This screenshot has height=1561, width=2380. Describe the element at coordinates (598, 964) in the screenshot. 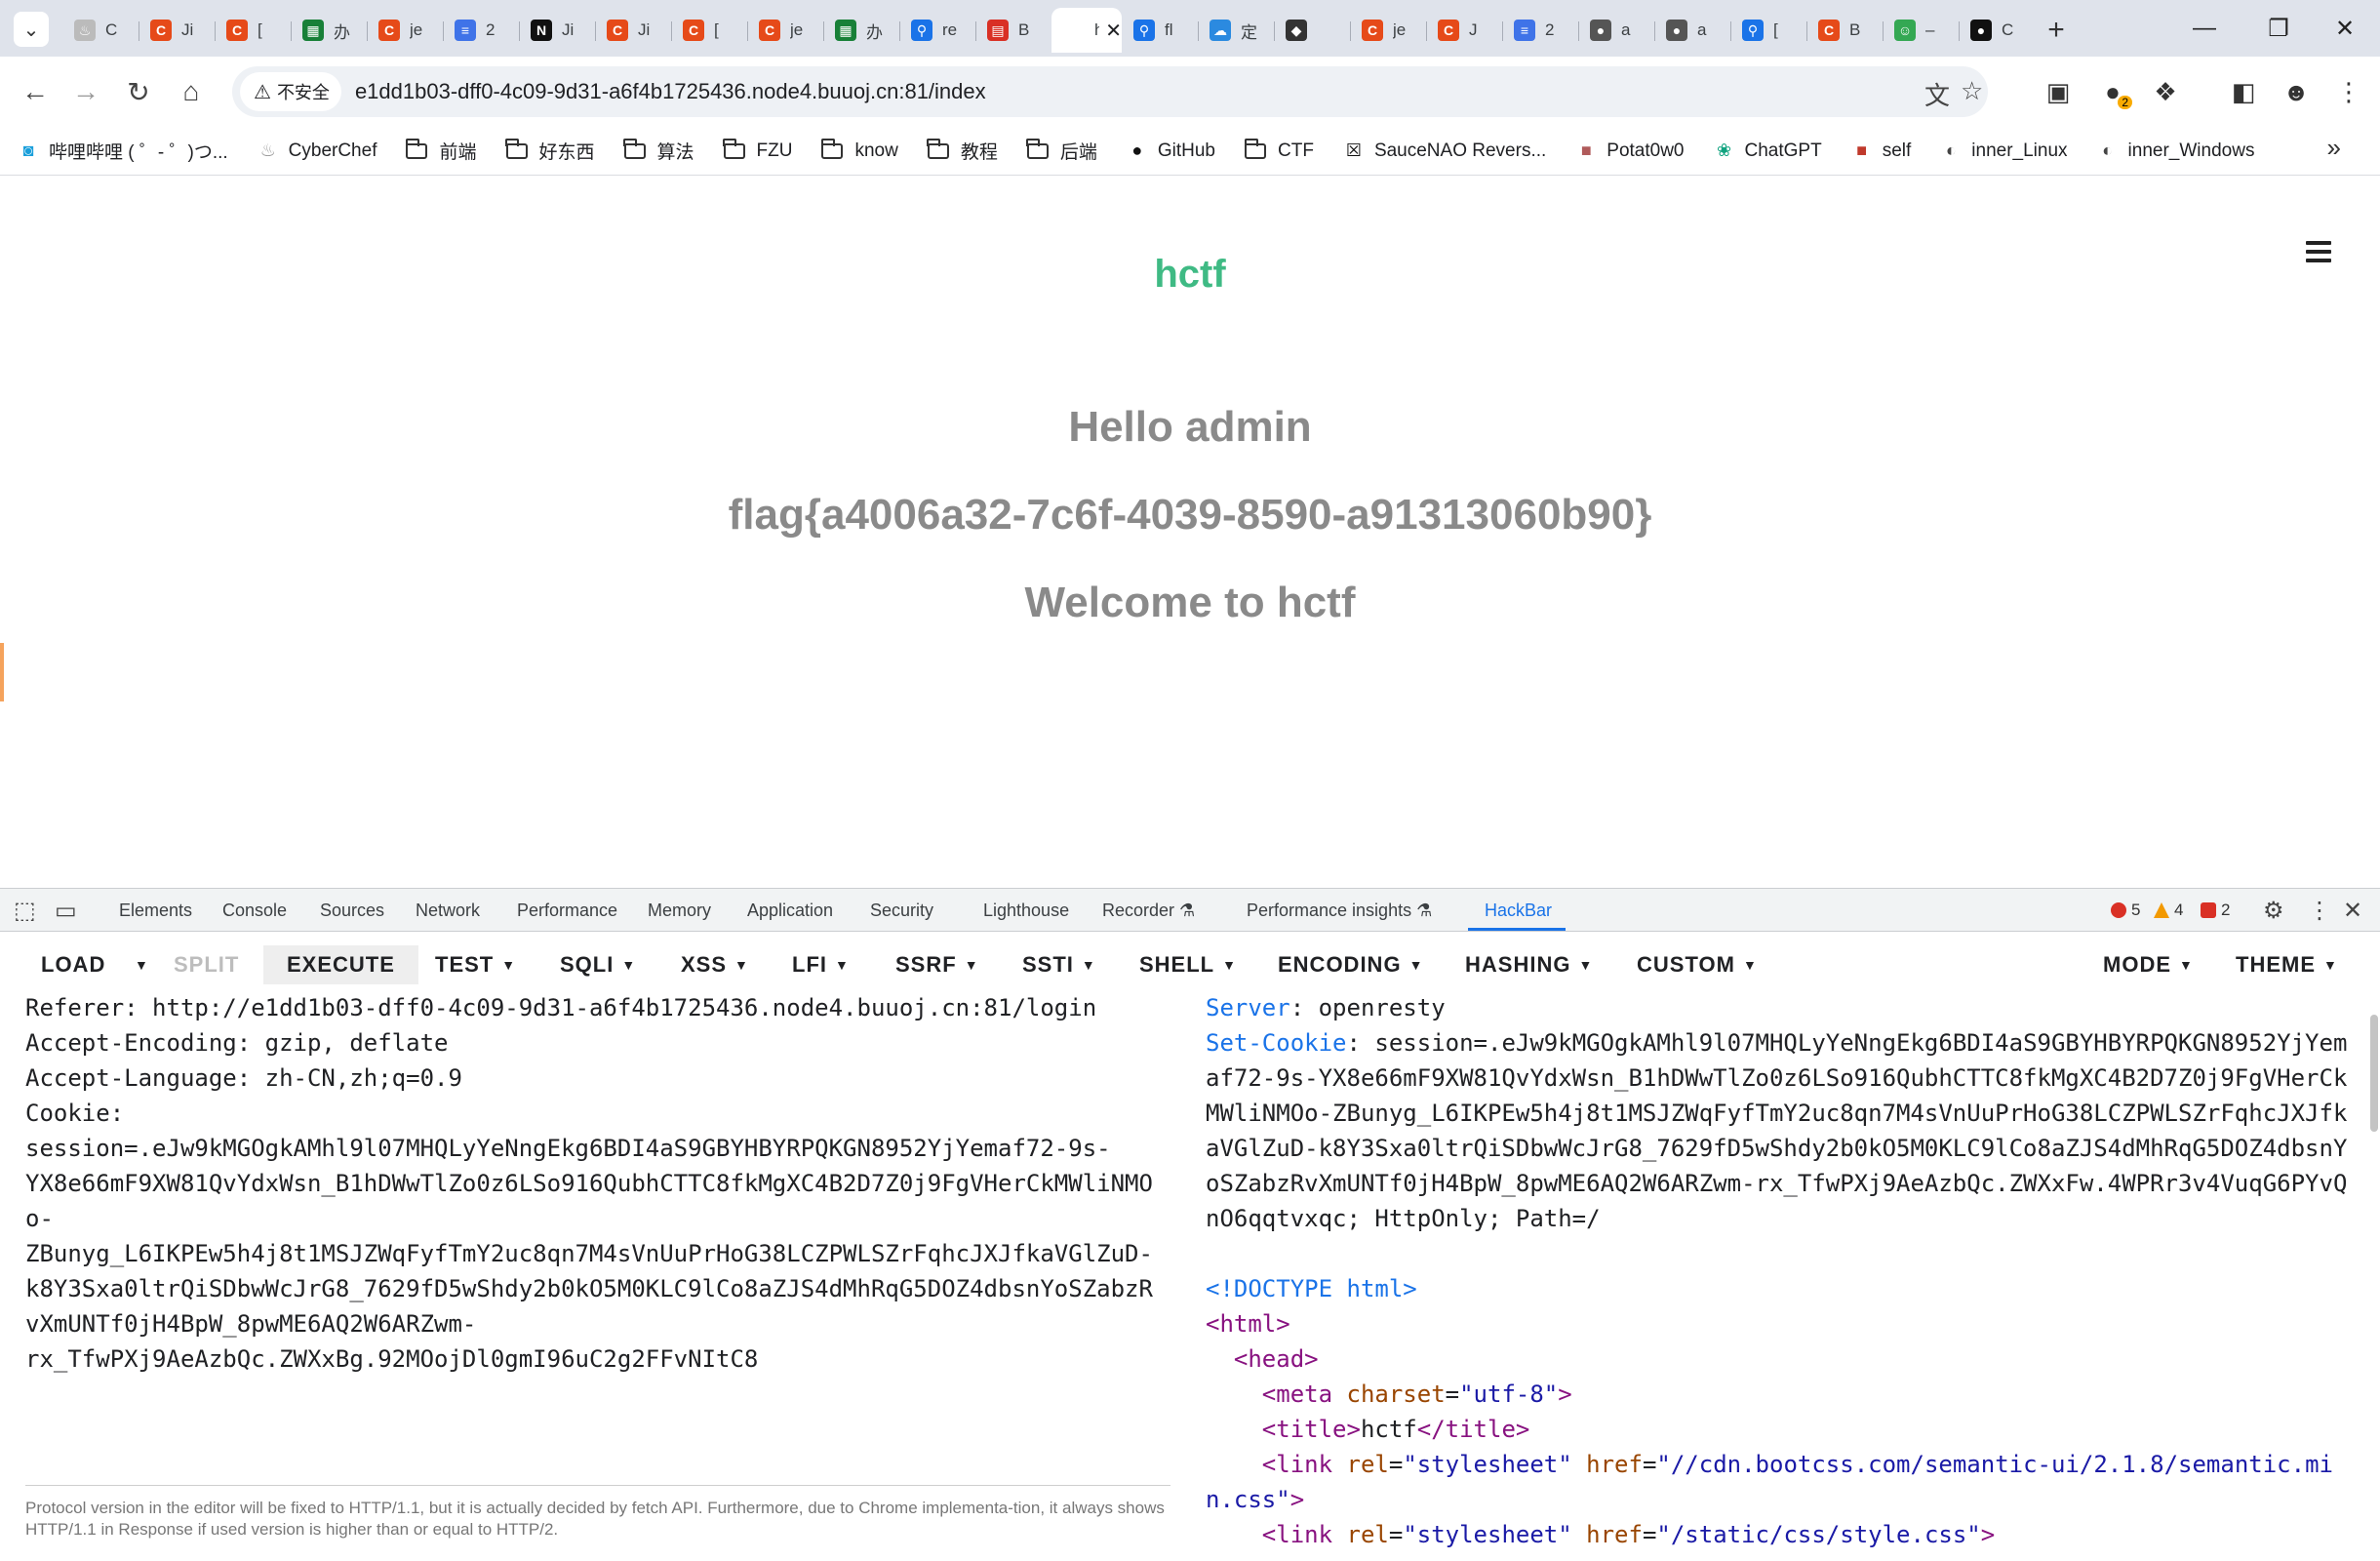

I see `hackbar-menu-sqli: SQLI ▼` at that location.